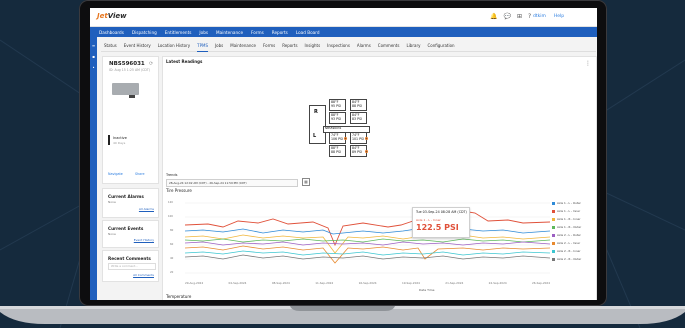 This screenshot has width=685, height=328. I want to click on nav-item: Dispatching, so click(144, 32).